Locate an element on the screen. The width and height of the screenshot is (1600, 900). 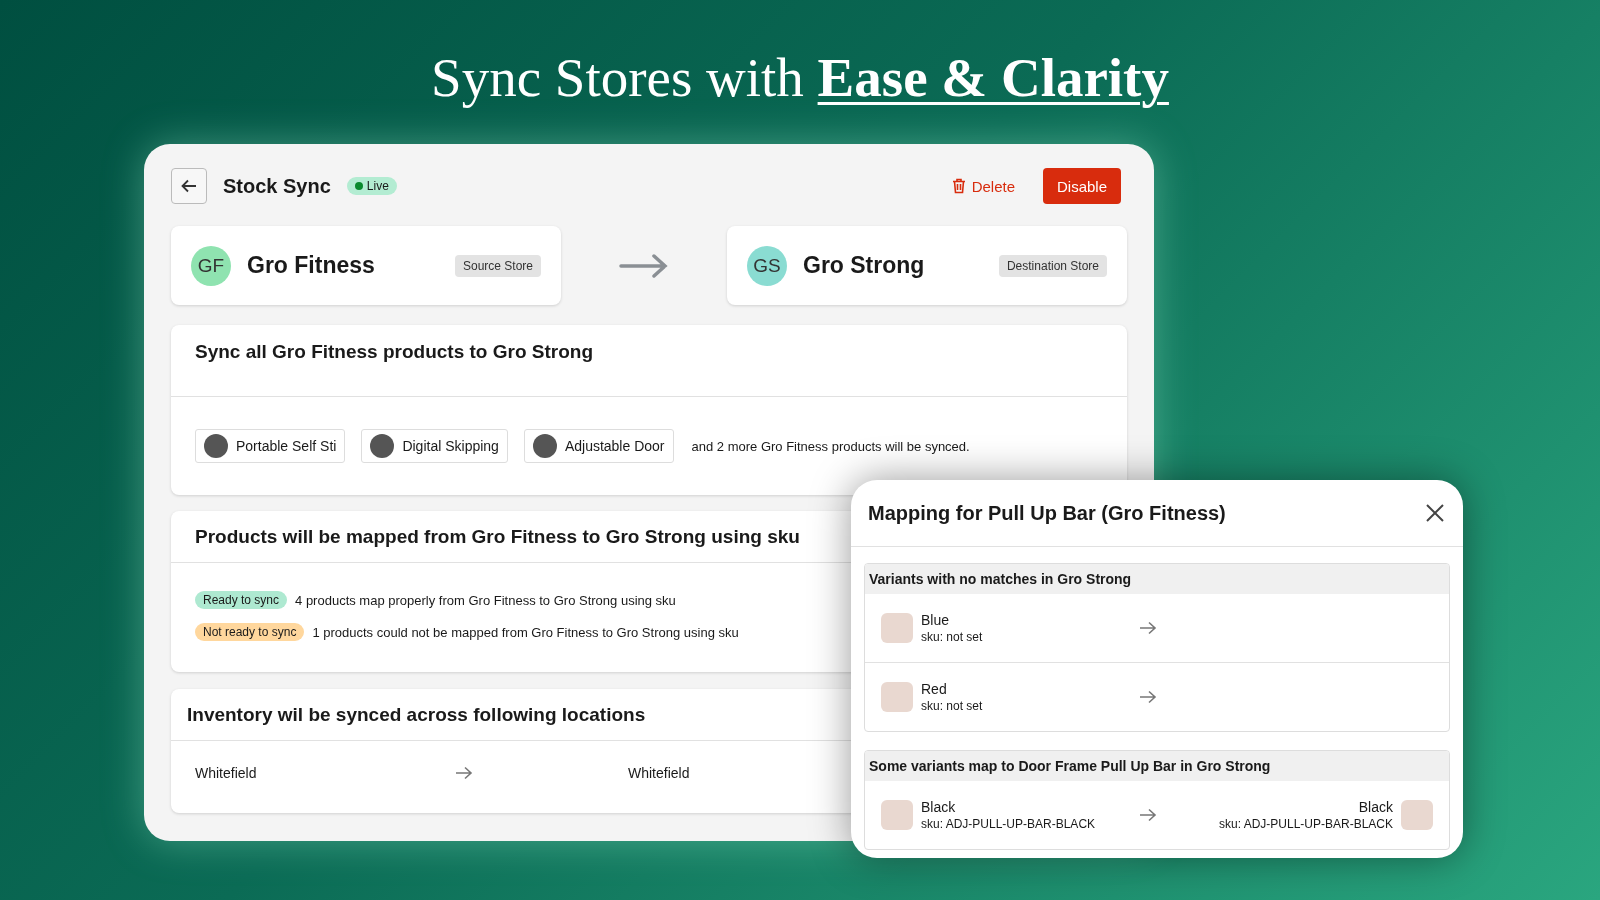
store-name: Gro Strong is located at coordinates (864, 265).